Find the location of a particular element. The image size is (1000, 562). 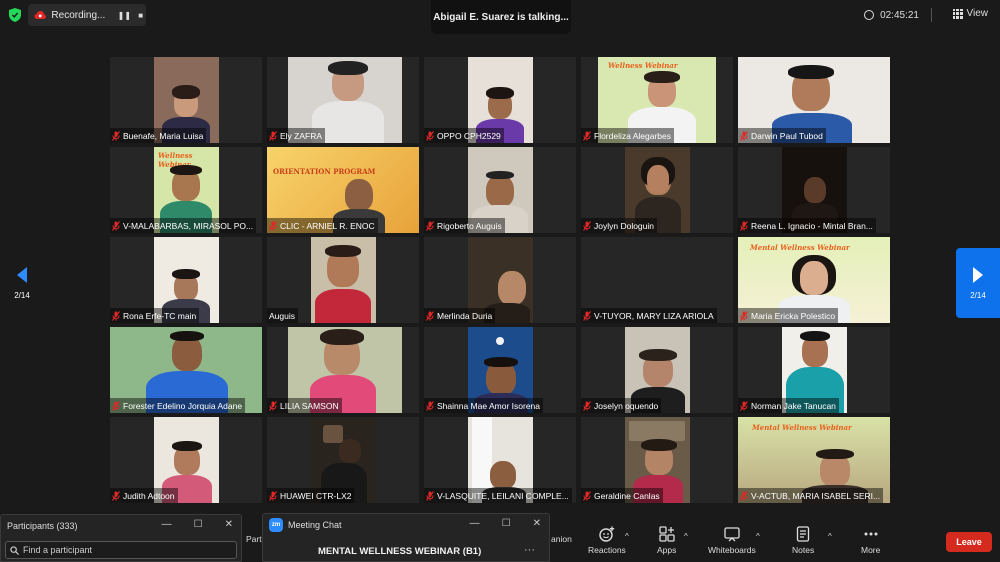

participant-name: Judith Adtoon is located at coordinates (149, 495).